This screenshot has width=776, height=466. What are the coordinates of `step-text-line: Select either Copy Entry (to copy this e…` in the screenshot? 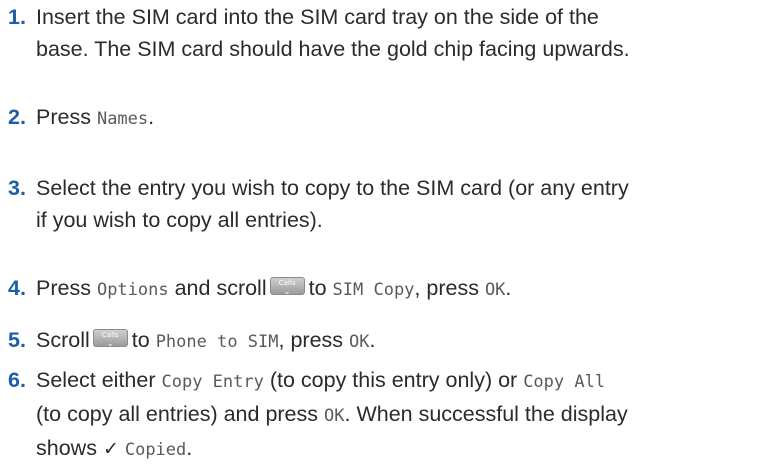 It's located at (321, 380).